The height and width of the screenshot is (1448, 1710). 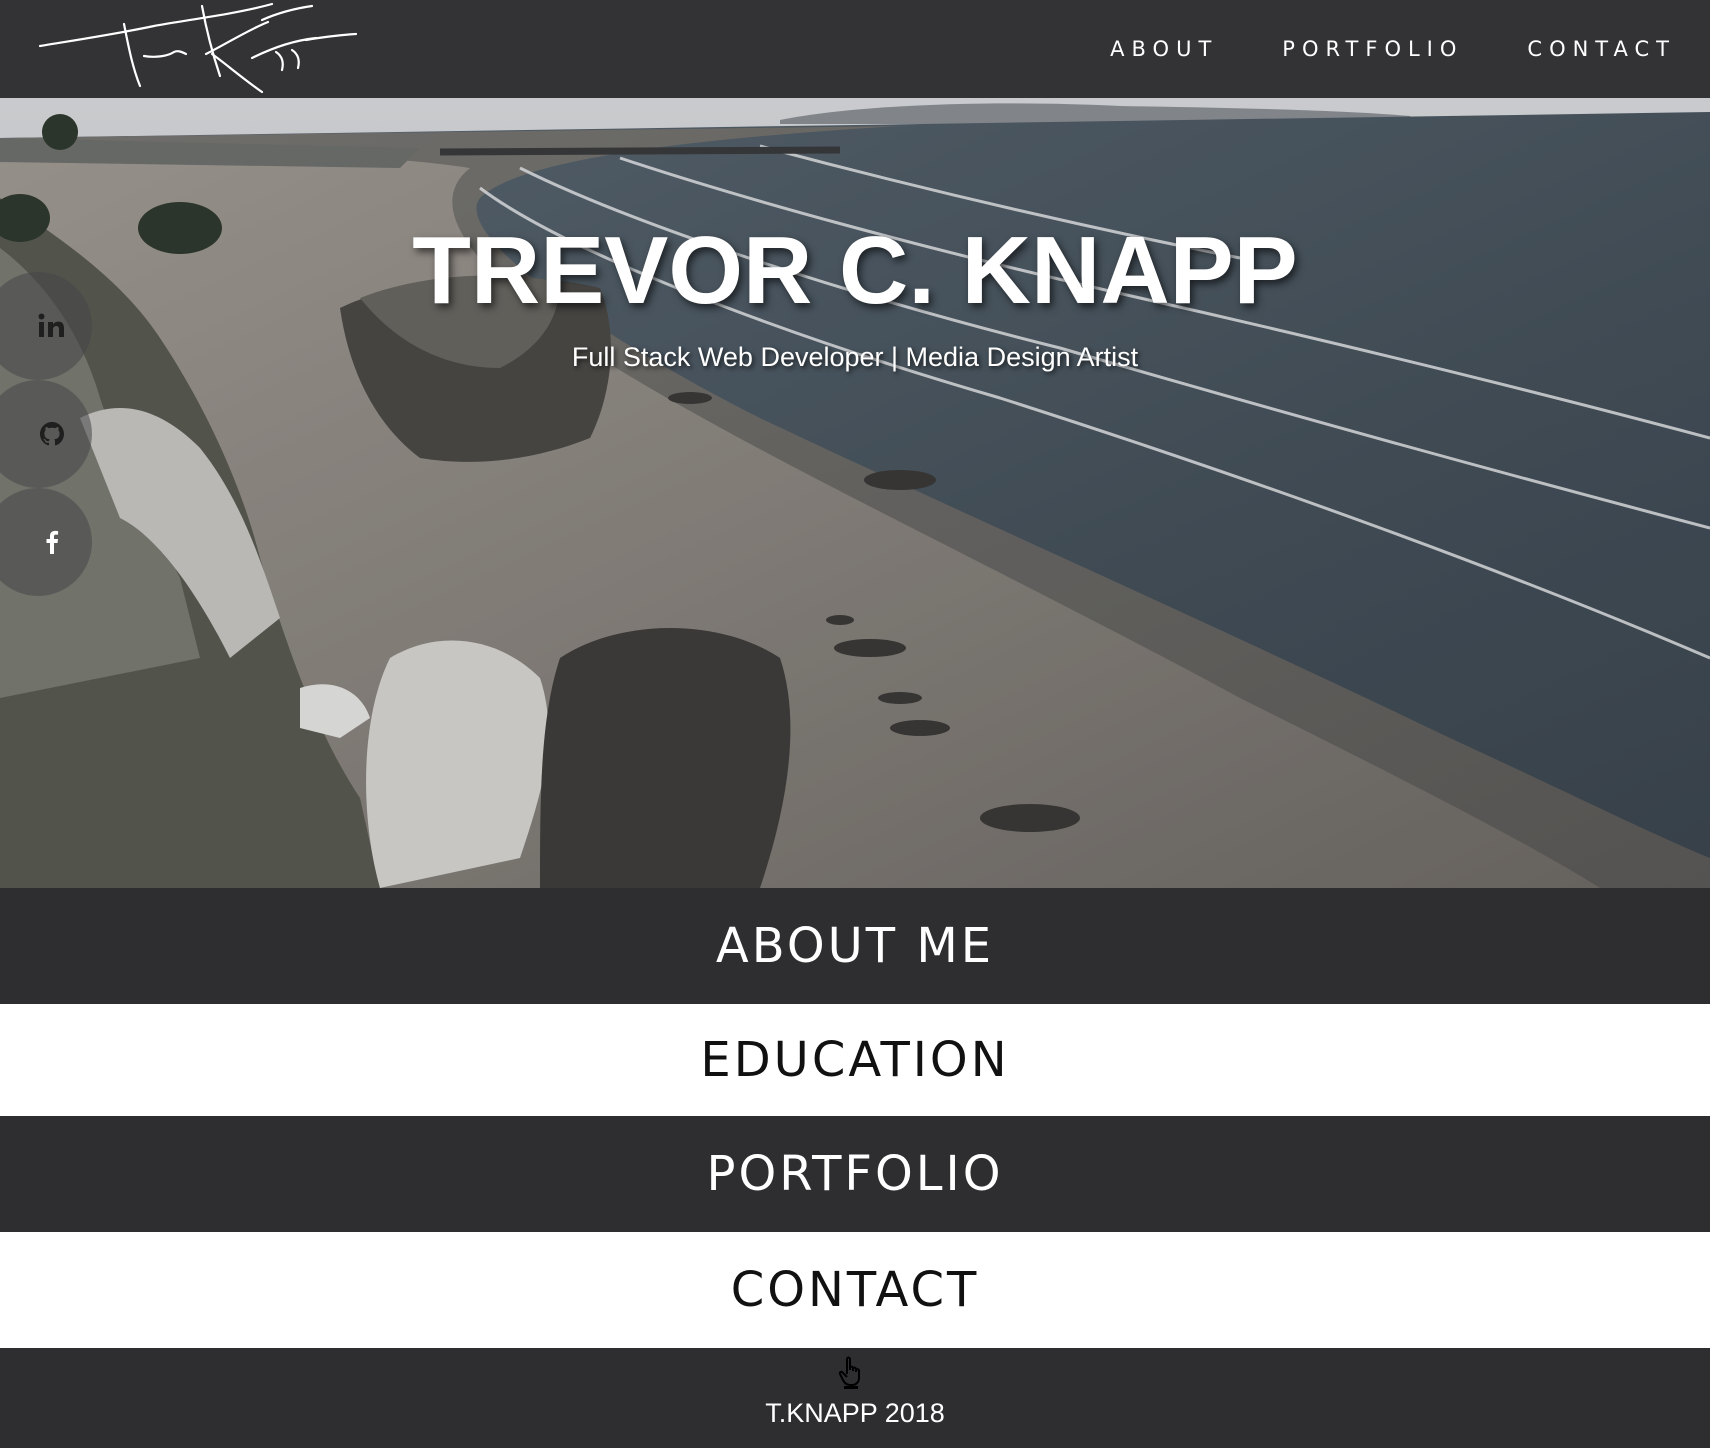 What do you see at coordinates (855, 270) in the screenshot?
I see `hero-title: TREVOR C. KNAPP` at bounding box center [855, 270].